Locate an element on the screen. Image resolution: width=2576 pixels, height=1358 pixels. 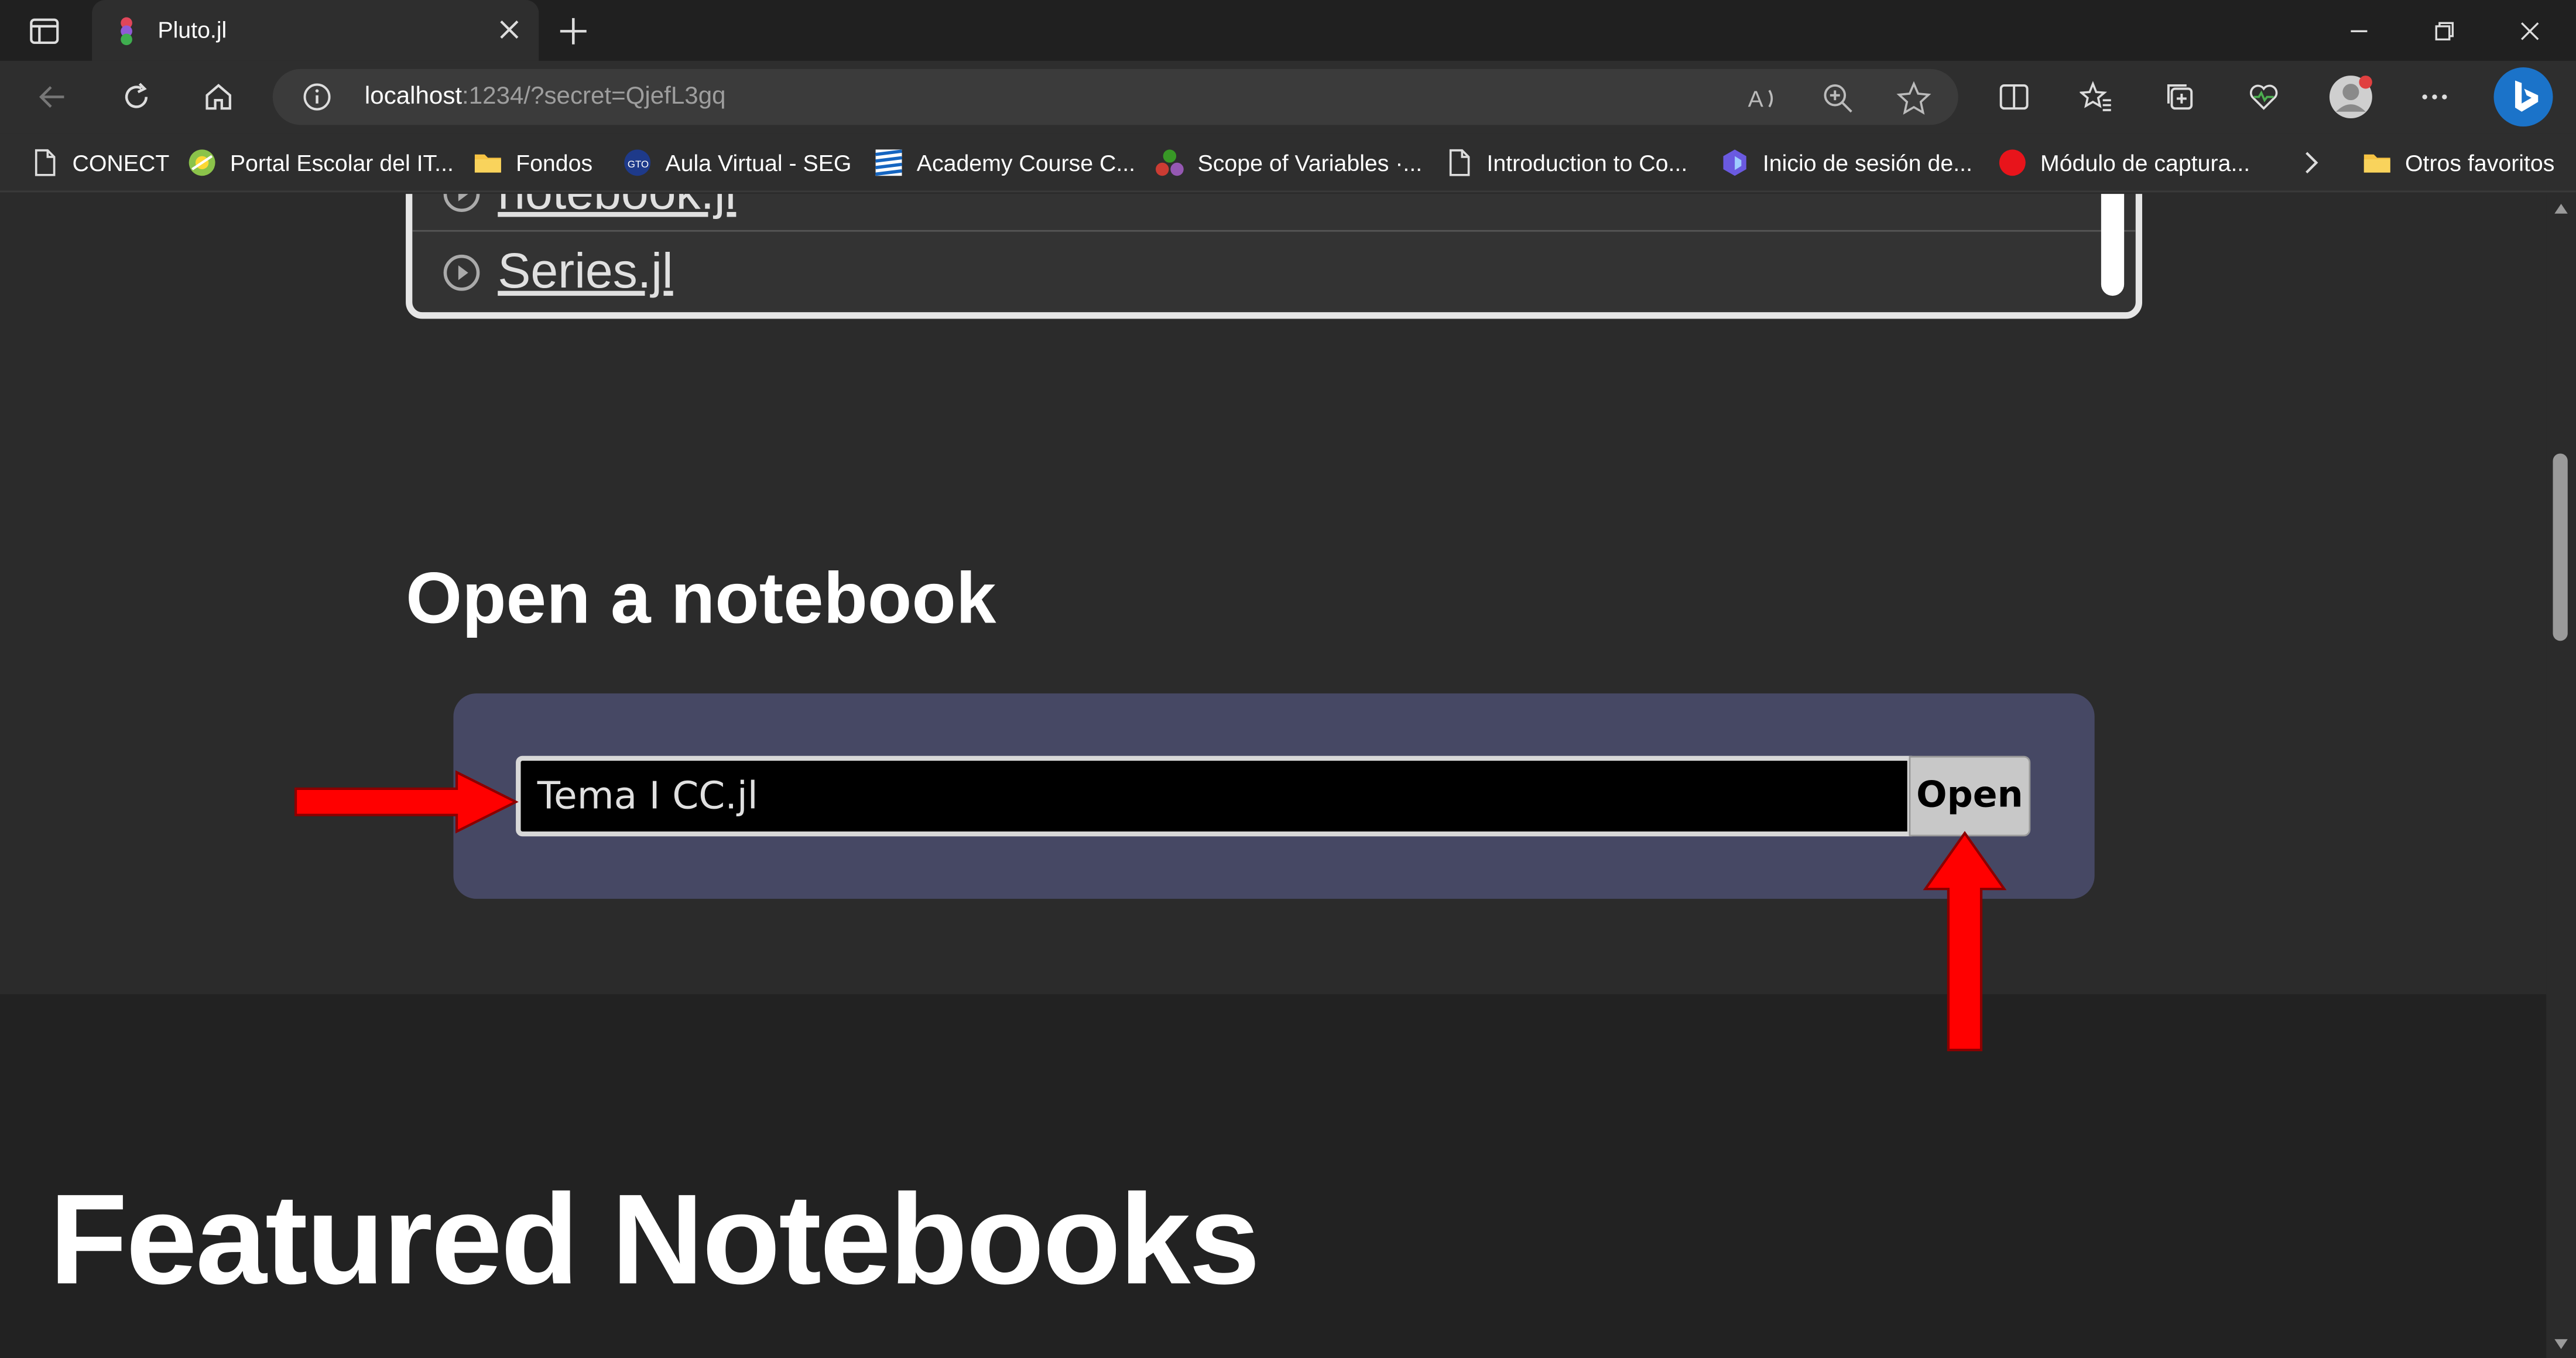
svg-text: GTO is located at coordinates (638, 164).